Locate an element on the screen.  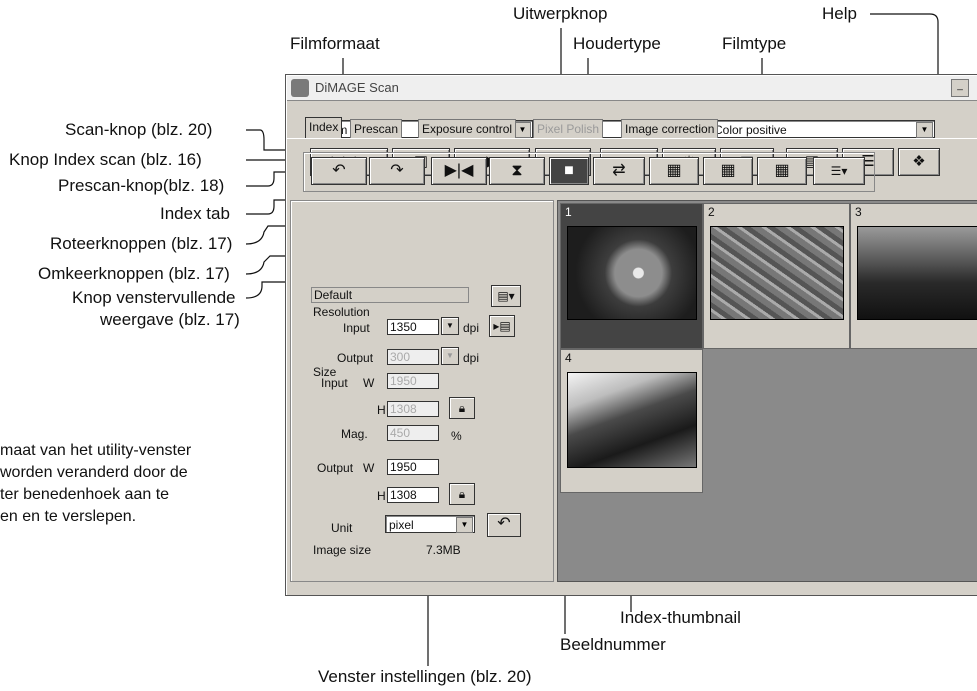
full-screen-button: ■ is located at coordinates (569, 171).